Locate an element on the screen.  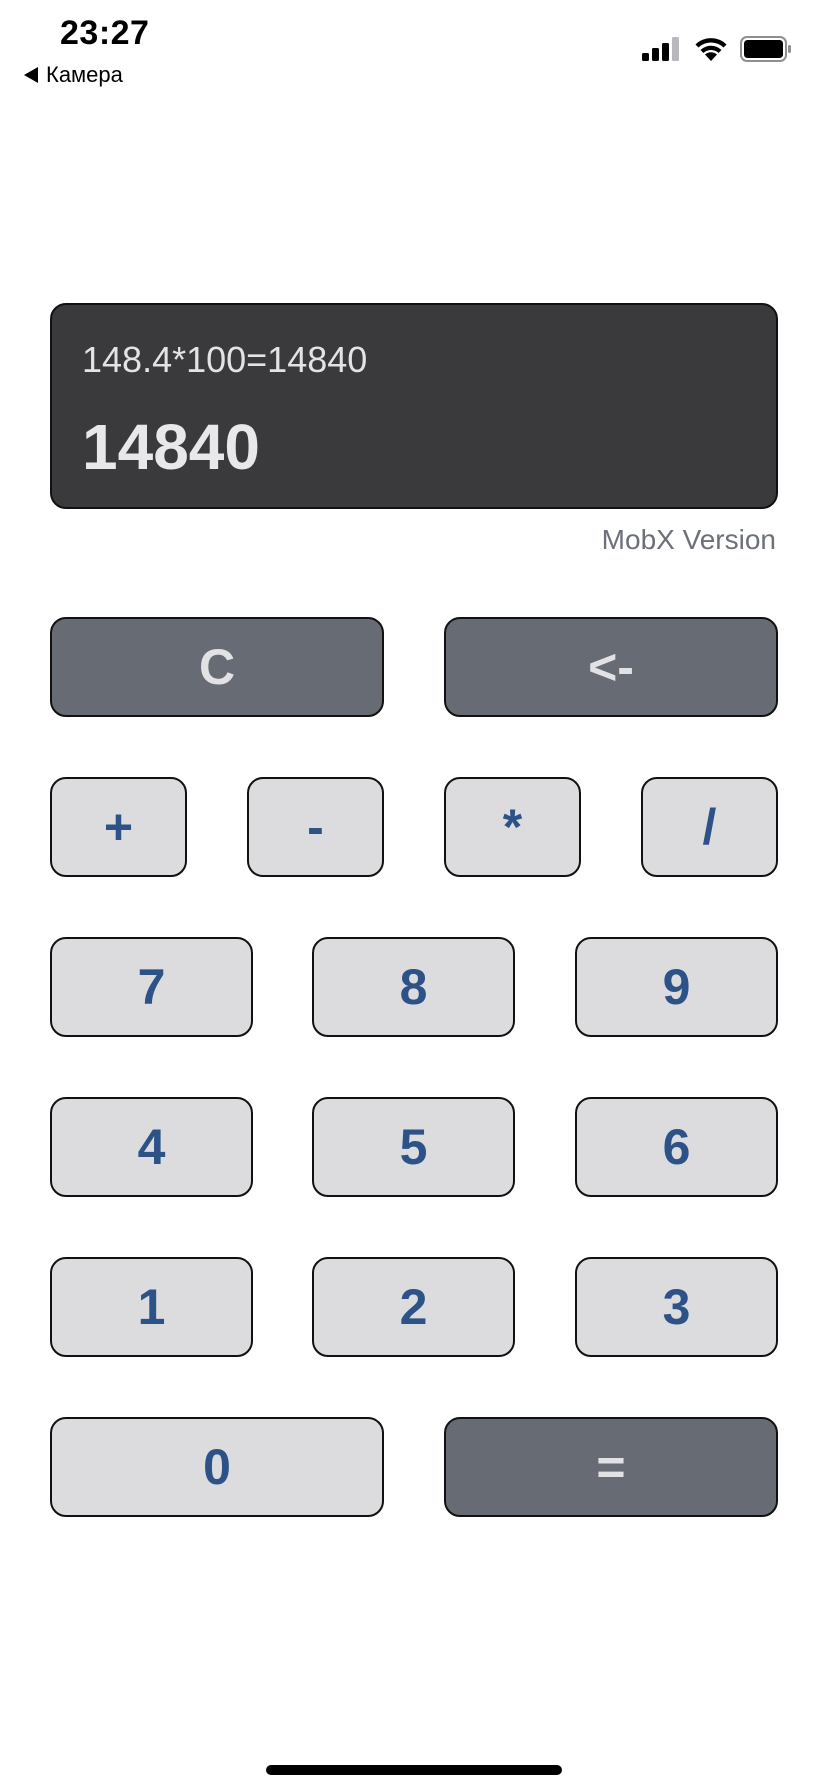
digit-9-button: 9 is located at coordinates (676, 987).